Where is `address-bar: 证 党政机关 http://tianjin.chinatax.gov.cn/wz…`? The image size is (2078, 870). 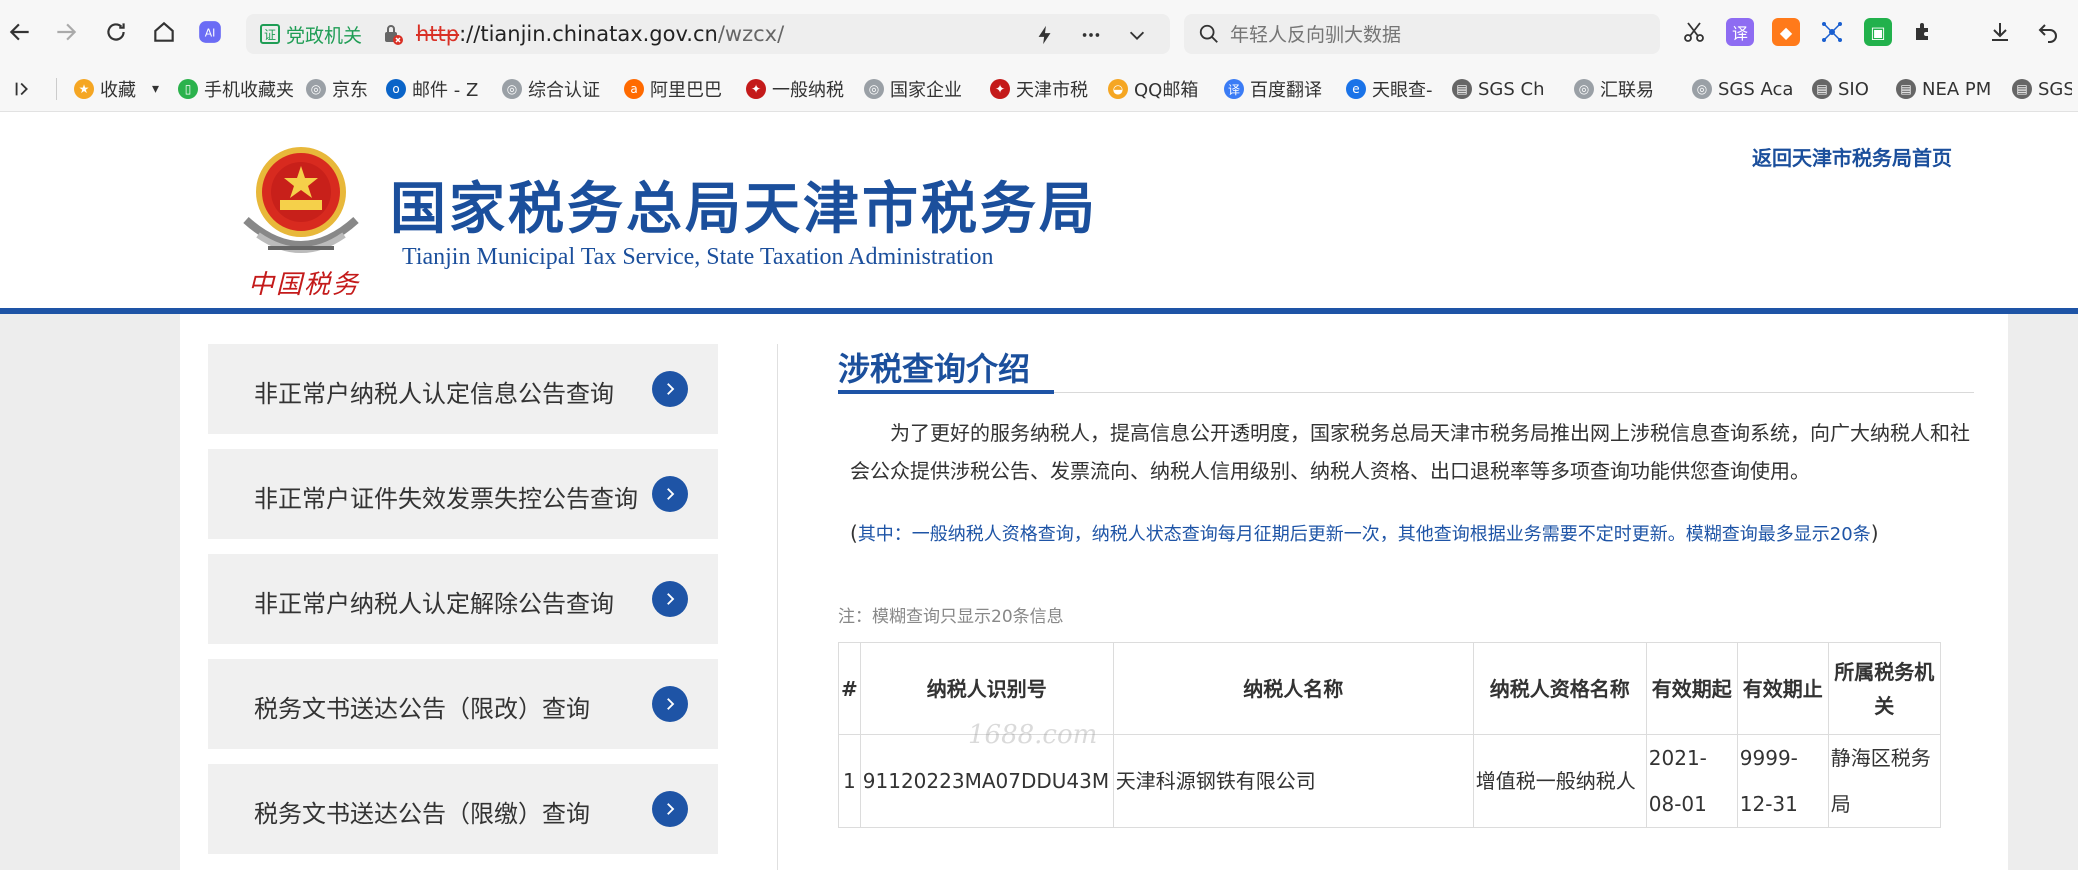
address-bar: 证 党政机关 http://tianjin.chinatax.gov.cn/wz… is located at coordinates (708, 34).